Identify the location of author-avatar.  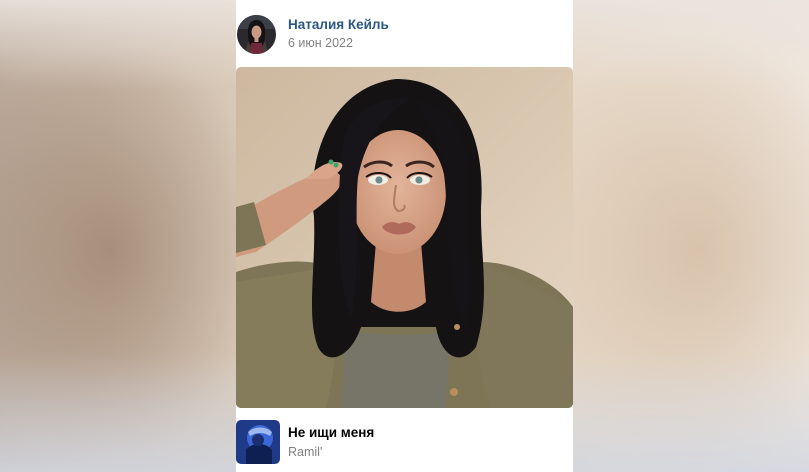
(256, 34).